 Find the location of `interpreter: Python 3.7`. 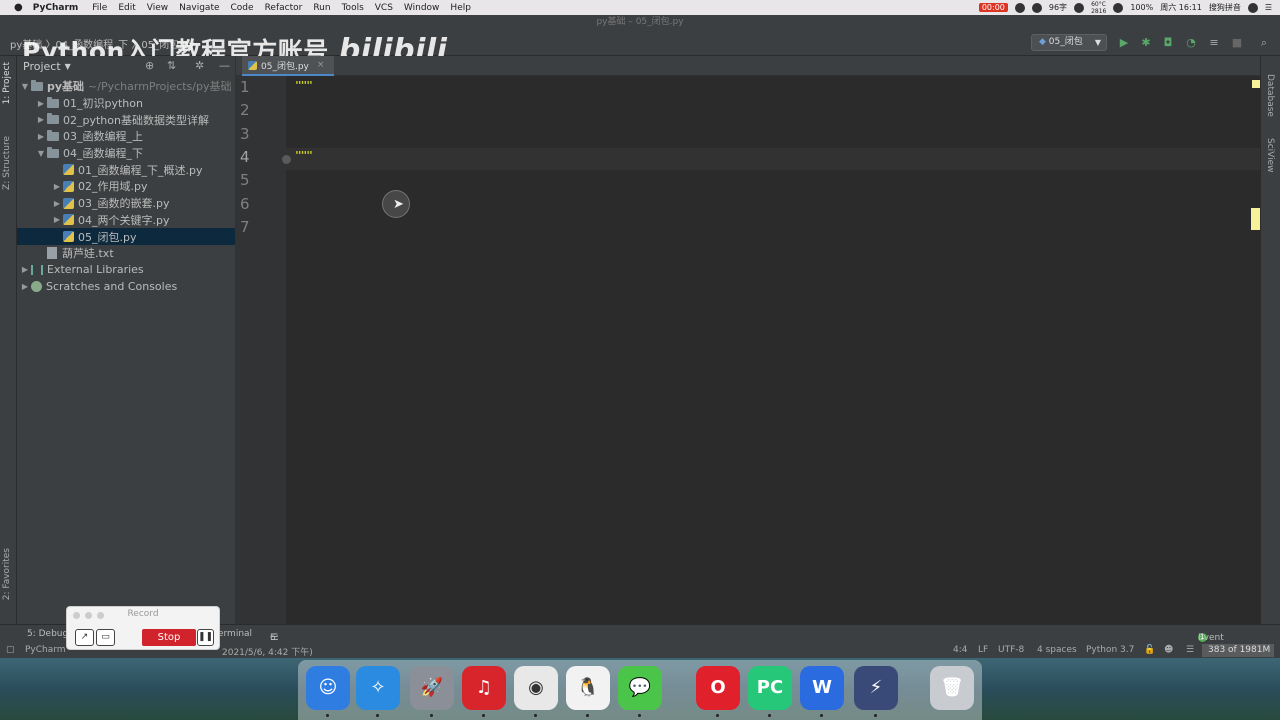

interpreter: Python 3.7 is located at coordinates (1110, 650).